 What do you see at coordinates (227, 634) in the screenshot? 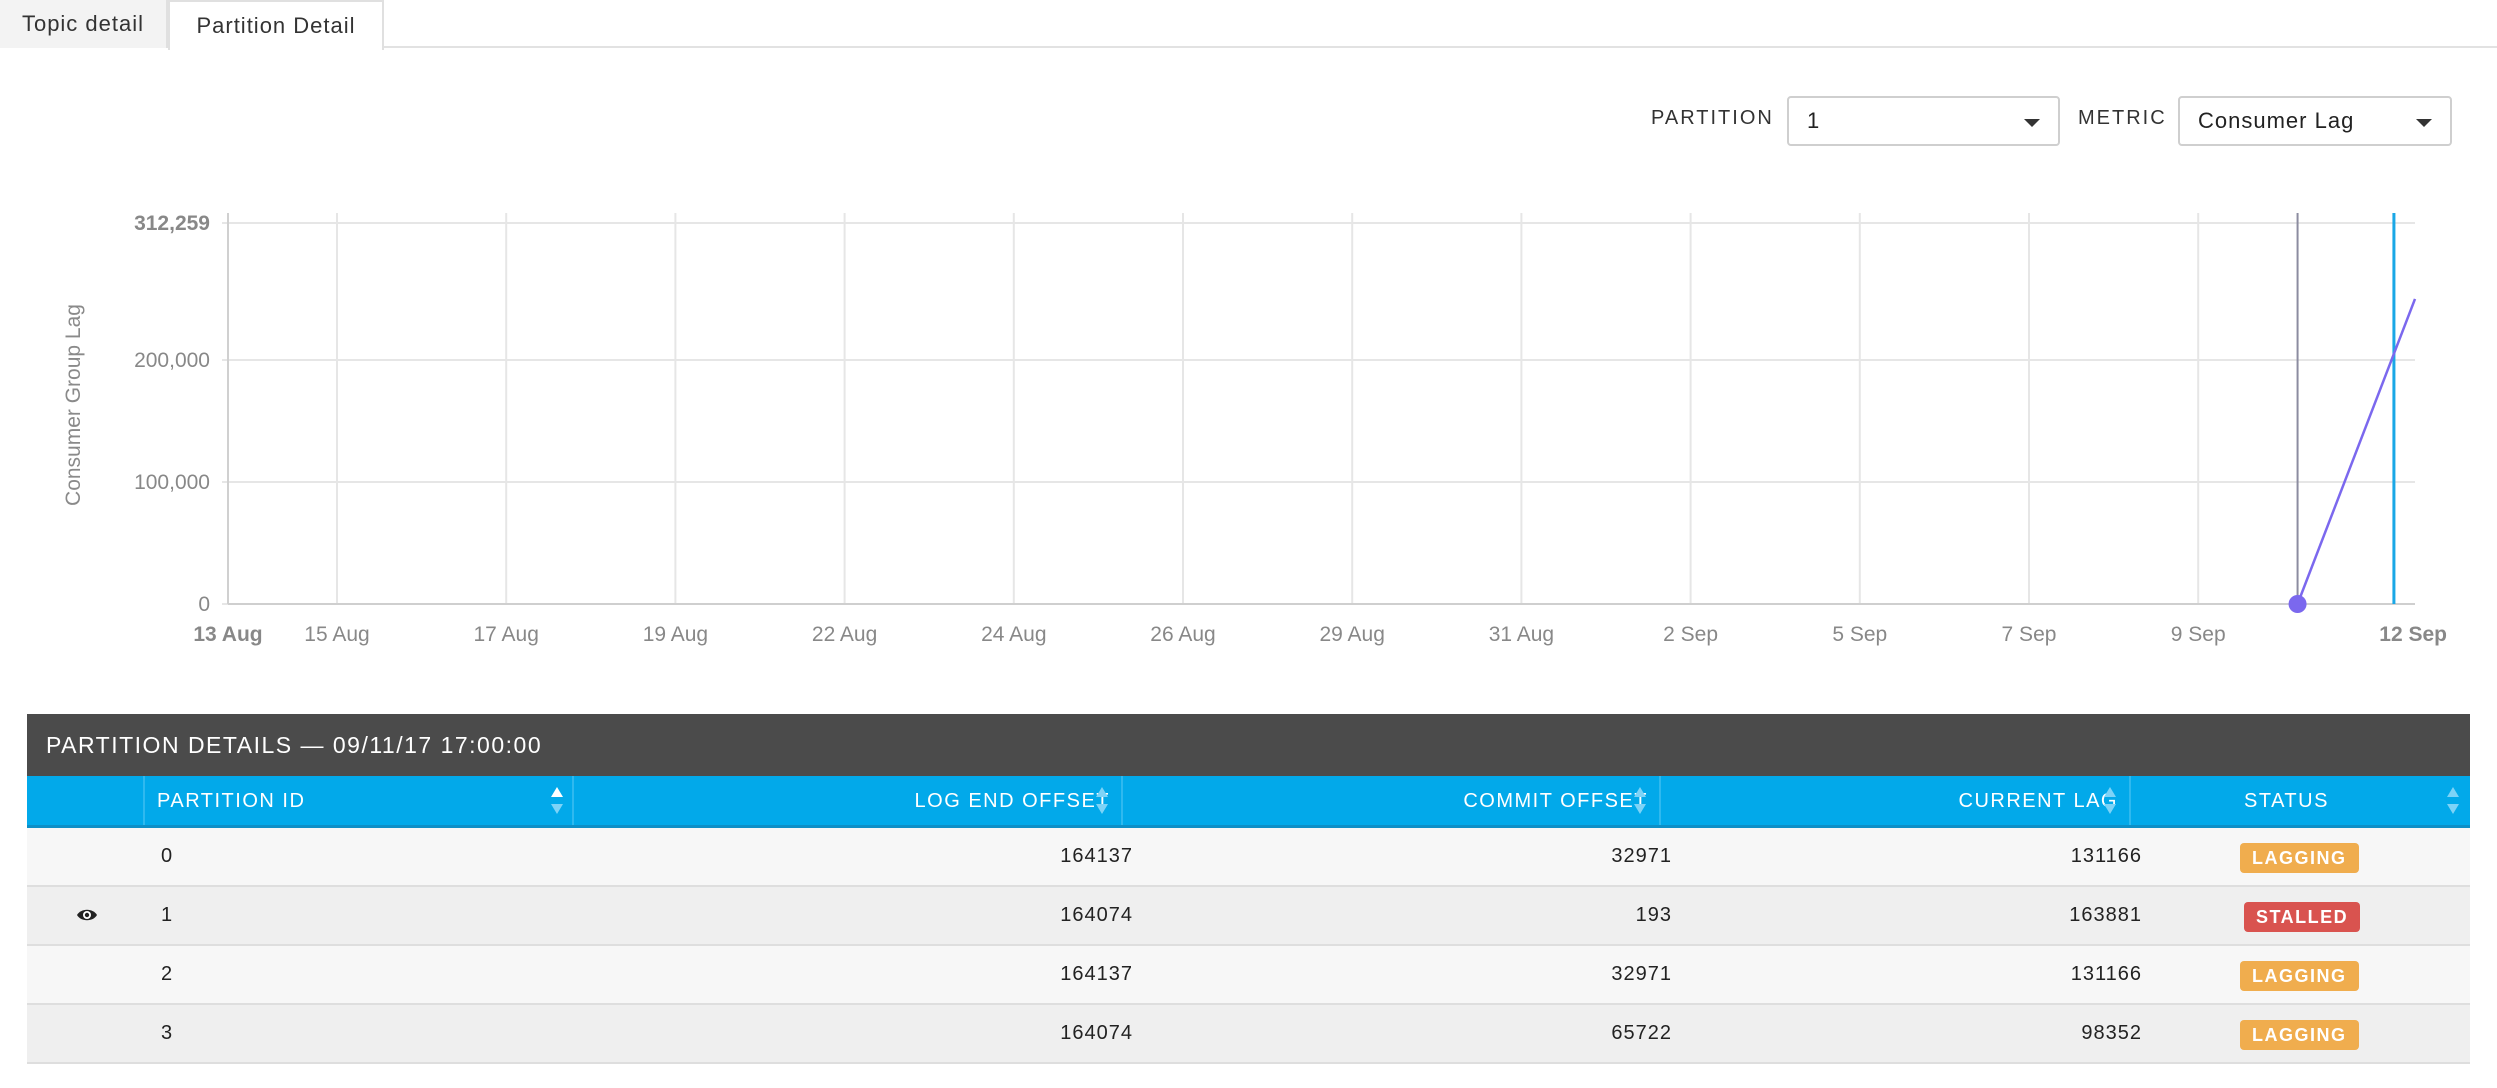
I see `x-tick-label: 13 Aug` at bounding box center [227, 634].